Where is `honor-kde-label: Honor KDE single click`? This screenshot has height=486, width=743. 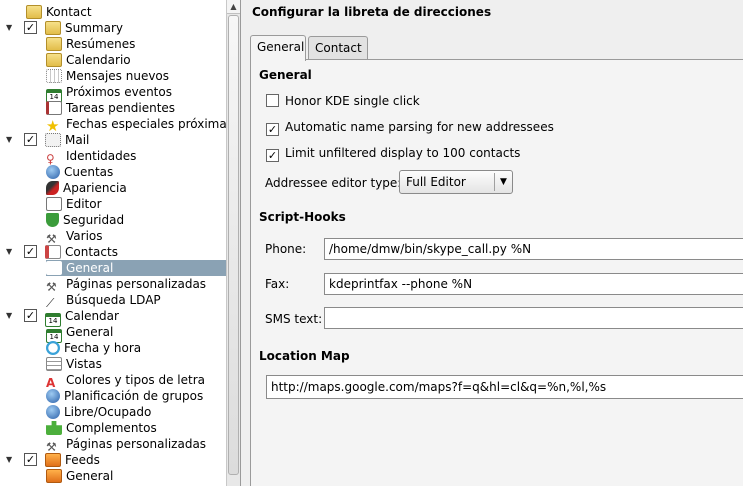 honor-kde-label: Honor KDE single click is located at coordinates (352, 101).